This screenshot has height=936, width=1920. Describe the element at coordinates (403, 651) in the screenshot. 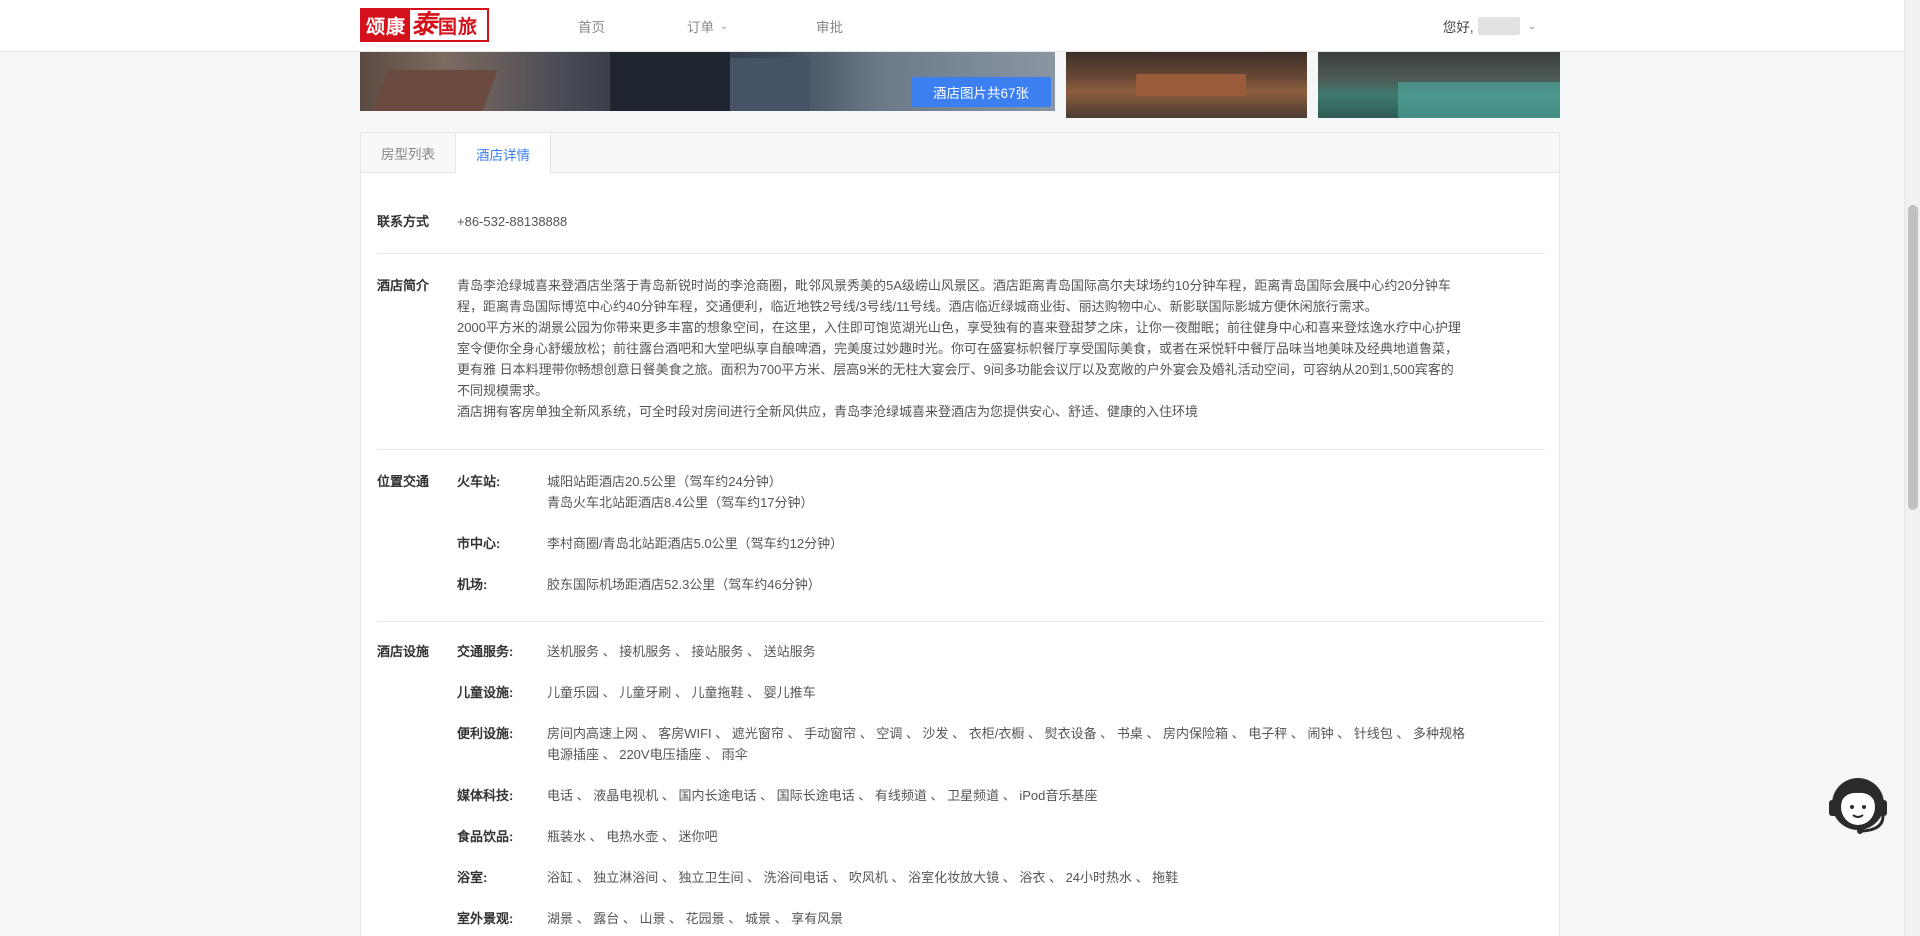

I see `facilities-label: 酒店设施` at that location.